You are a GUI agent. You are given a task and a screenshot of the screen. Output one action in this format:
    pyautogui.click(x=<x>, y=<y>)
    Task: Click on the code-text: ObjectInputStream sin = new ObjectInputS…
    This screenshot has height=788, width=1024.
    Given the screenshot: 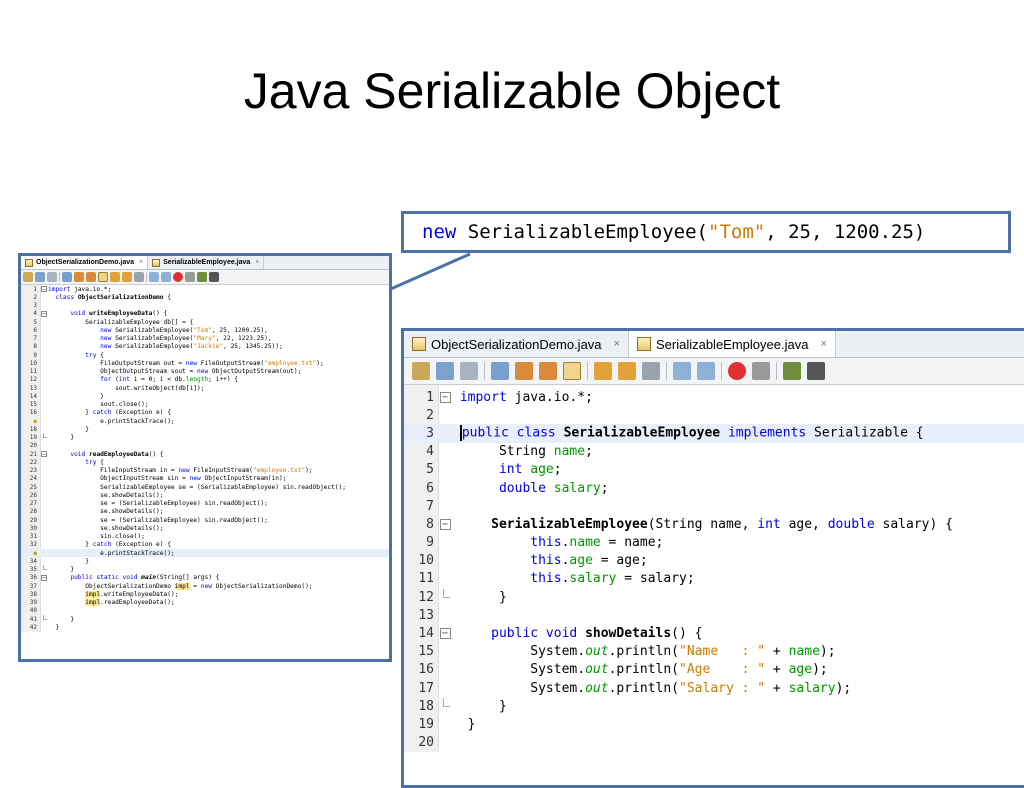 What is the action you would take?
    pyautogui.click(x=193, y=479)
    